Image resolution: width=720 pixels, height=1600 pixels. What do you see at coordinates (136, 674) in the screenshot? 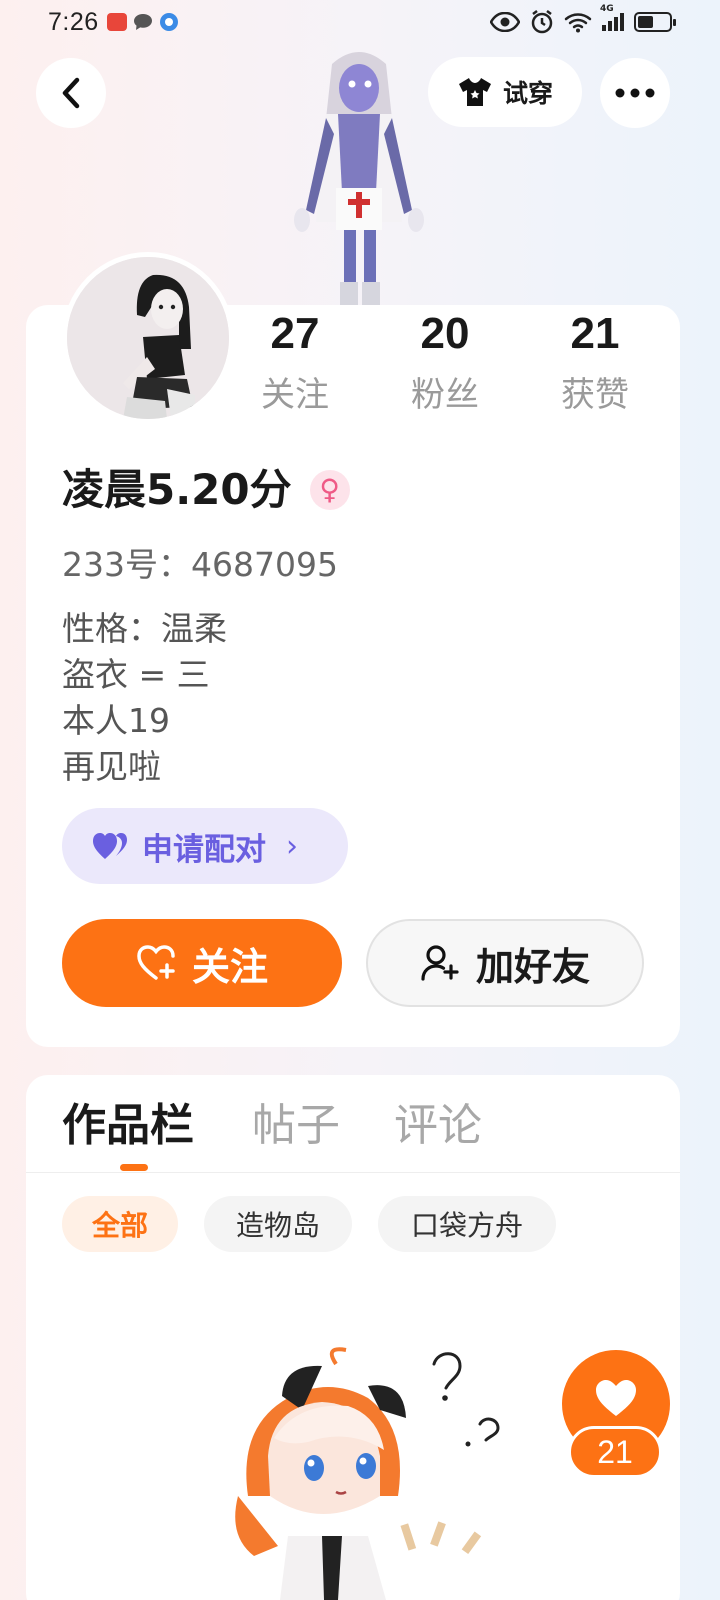
I see `bio-line: 盗衣 = 三` at bounding box center [136, 674].